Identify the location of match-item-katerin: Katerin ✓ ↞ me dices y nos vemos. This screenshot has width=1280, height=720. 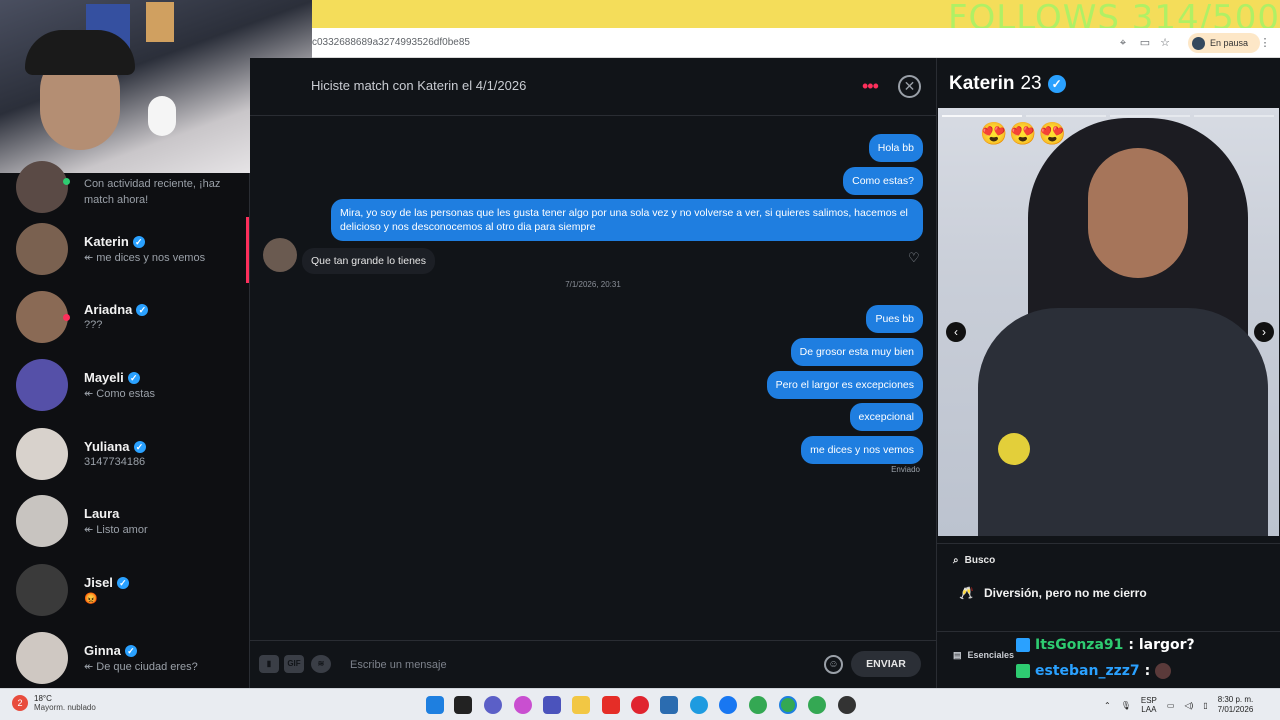
(125, 252).